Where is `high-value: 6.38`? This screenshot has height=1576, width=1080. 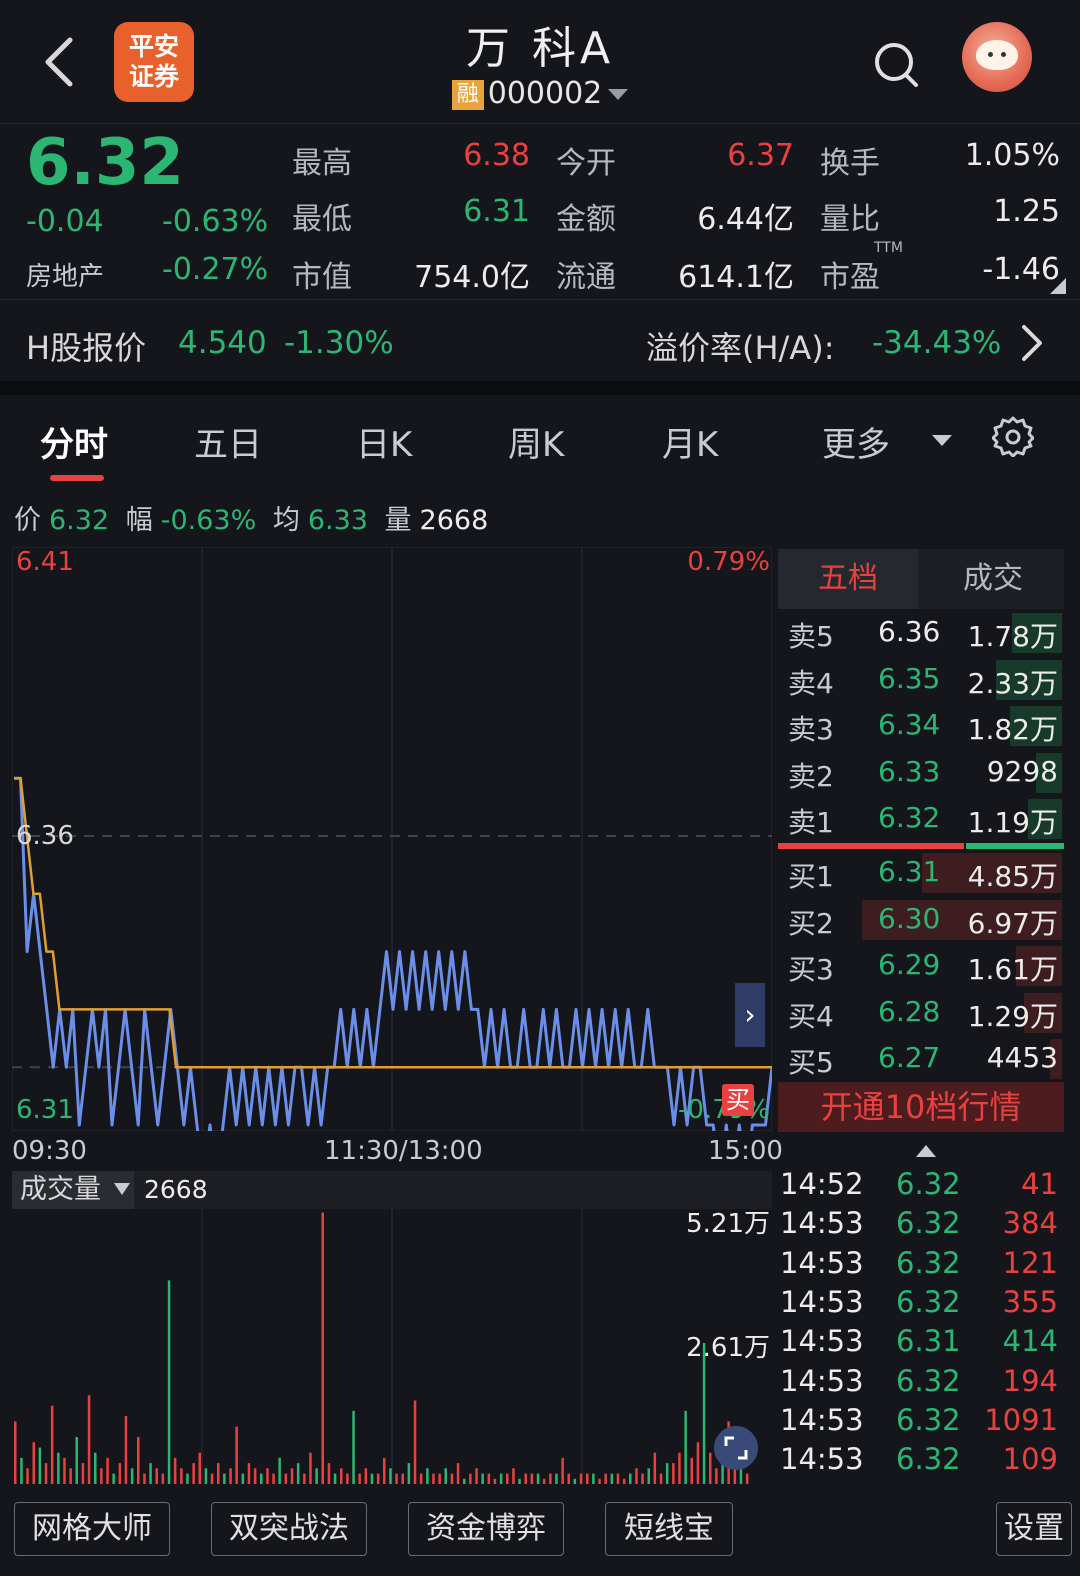
high-value: 6.38 is located at coordinates (496, 155).